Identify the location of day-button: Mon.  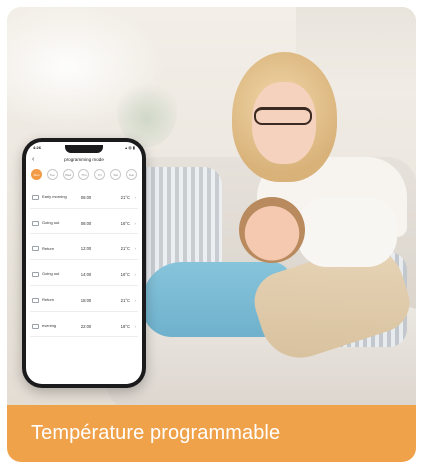
(36, 174).